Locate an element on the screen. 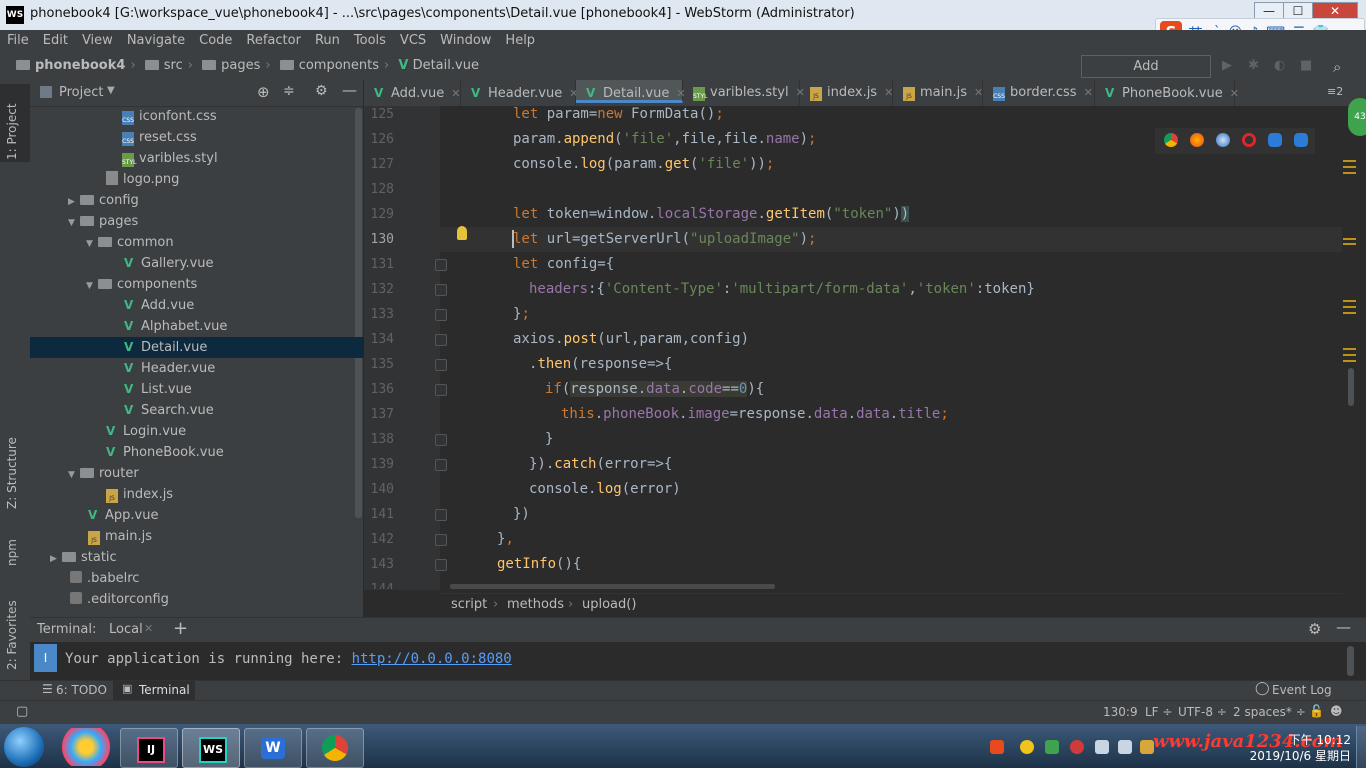 This screenshot has height=768, width=1366. menu-vcs: VCS is located at coordinates (413, 41).